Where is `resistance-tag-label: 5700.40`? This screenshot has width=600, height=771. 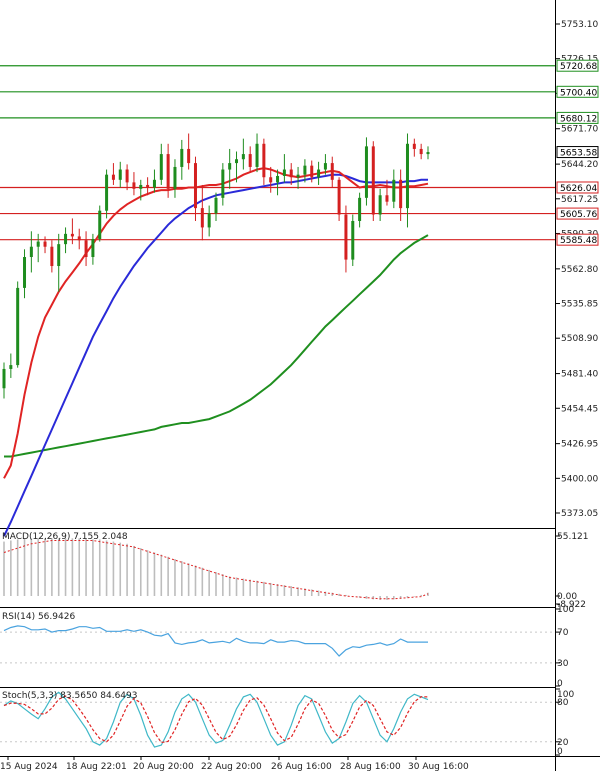
resistance-tag-label: 5700.40 is located at coordinates (578, 93).